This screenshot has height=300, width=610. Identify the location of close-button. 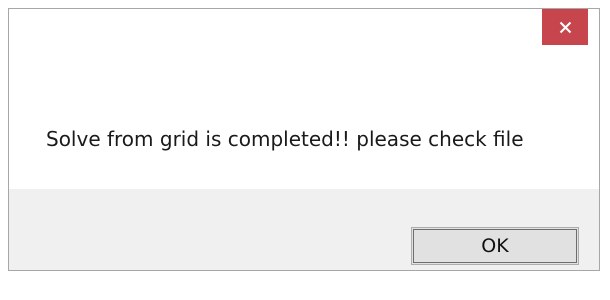
(565, 27).